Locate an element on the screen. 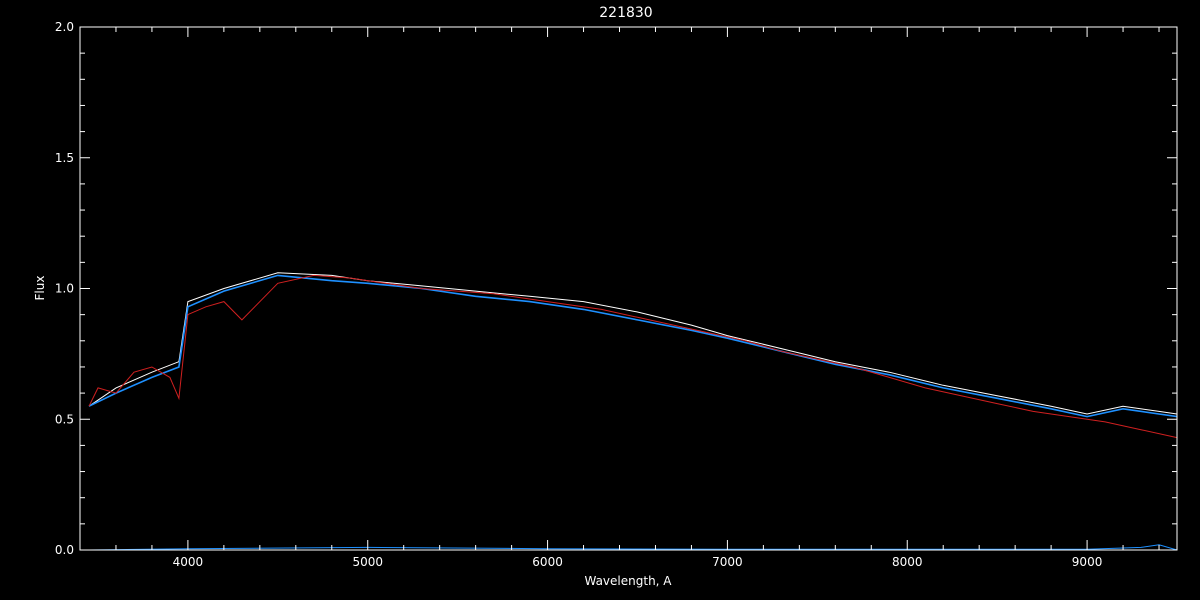  y-tick-label: 0.0 is located at coordinates (64, 550).